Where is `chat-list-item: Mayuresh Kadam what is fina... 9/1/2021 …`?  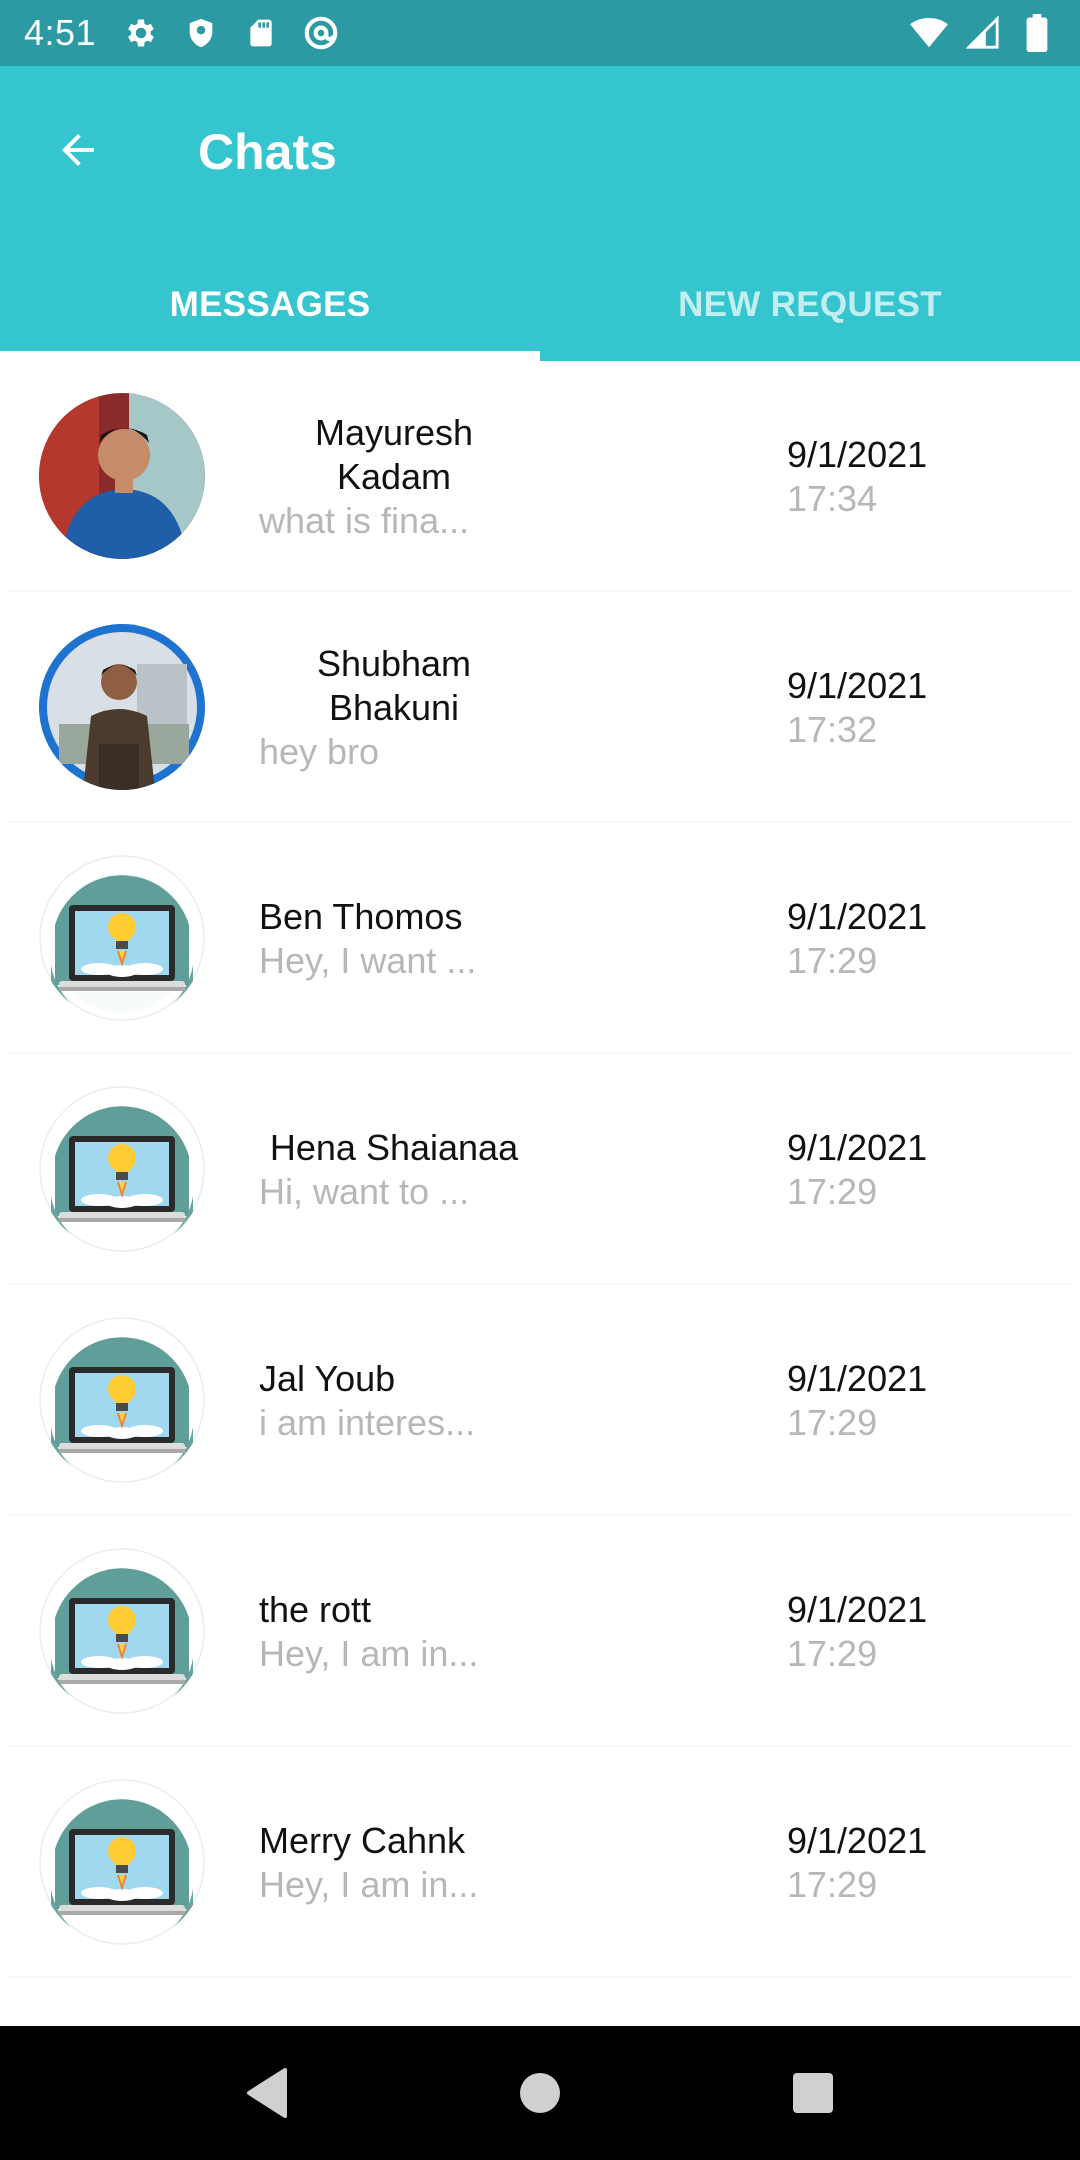 chat-list-item: Mayuresh Kadam what is fina... 9/1/2021 … is located at coordinates (540, 476).